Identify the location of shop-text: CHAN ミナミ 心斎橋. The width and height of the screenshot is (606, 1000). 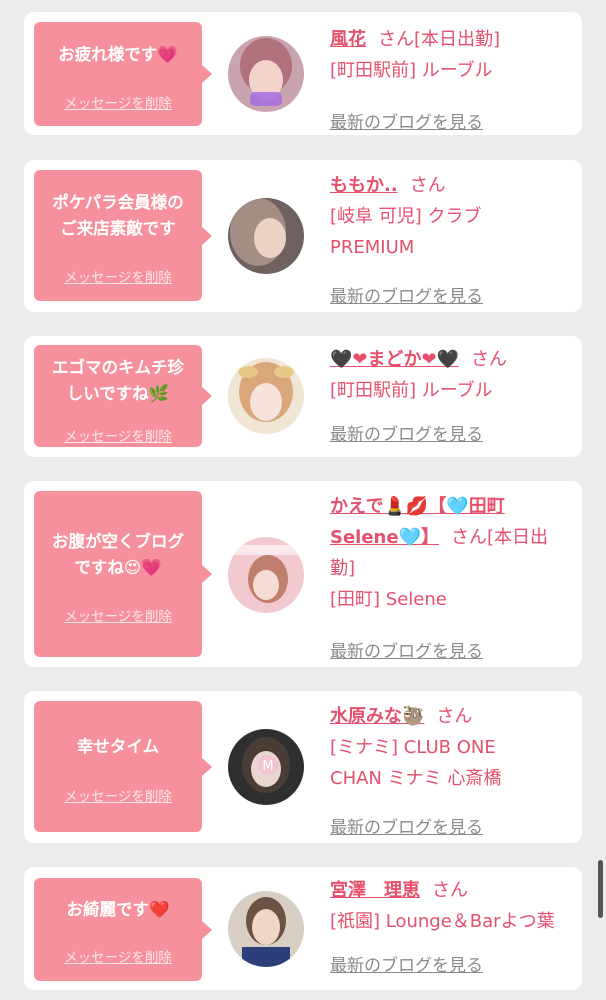
(416, 778).